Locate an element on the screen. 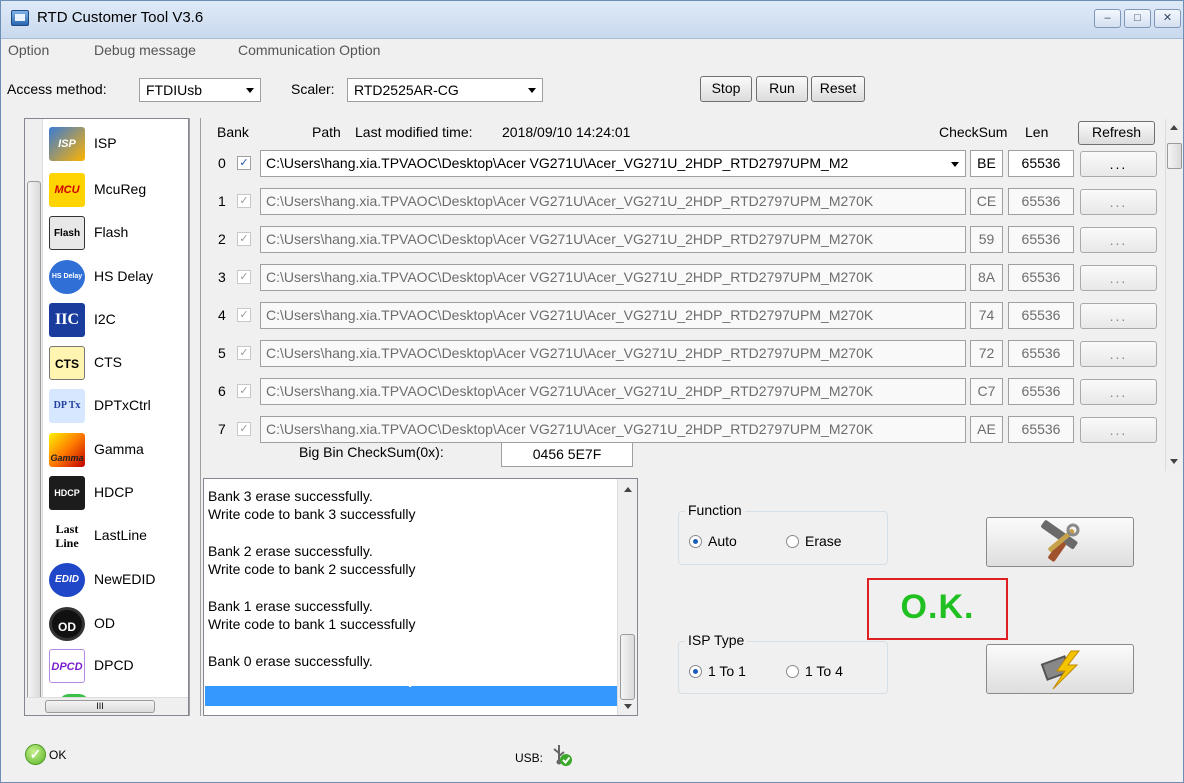 The width and height of the screenshot is (1184, 783). sidebar-item-hdcp: HDCP HDCP is located at coordinates (118, 494).